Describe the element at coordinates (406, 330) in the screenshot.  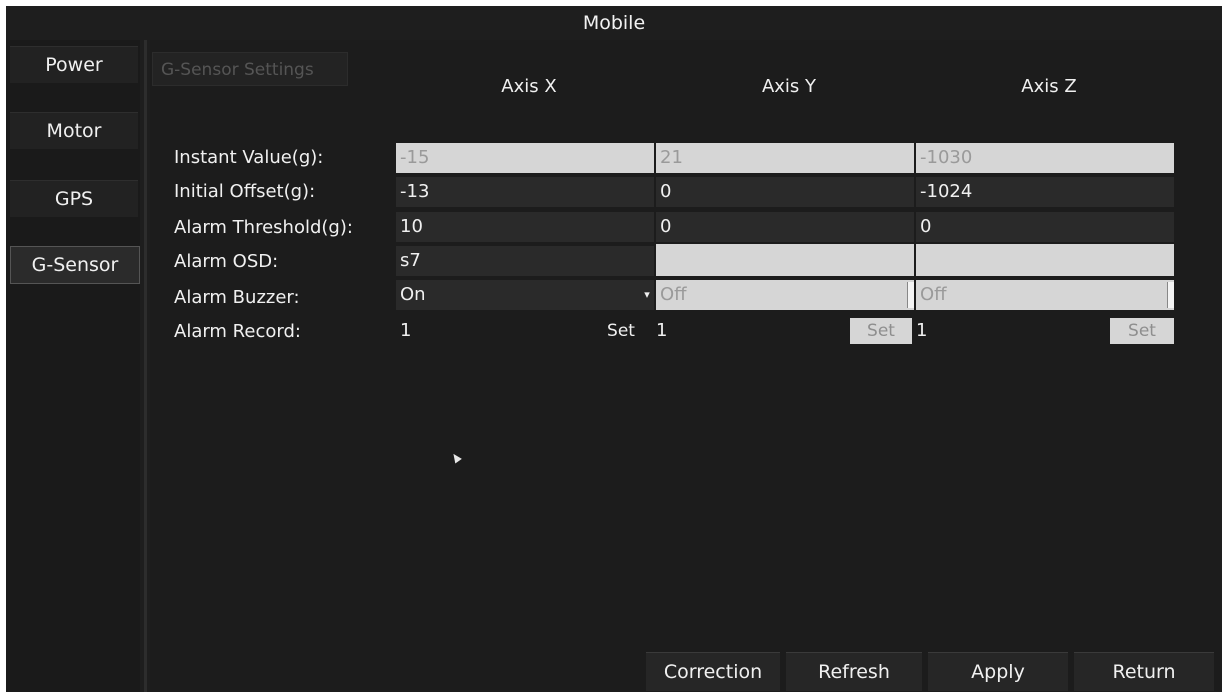
I see `alarm-record-x-value: 1` at that location.